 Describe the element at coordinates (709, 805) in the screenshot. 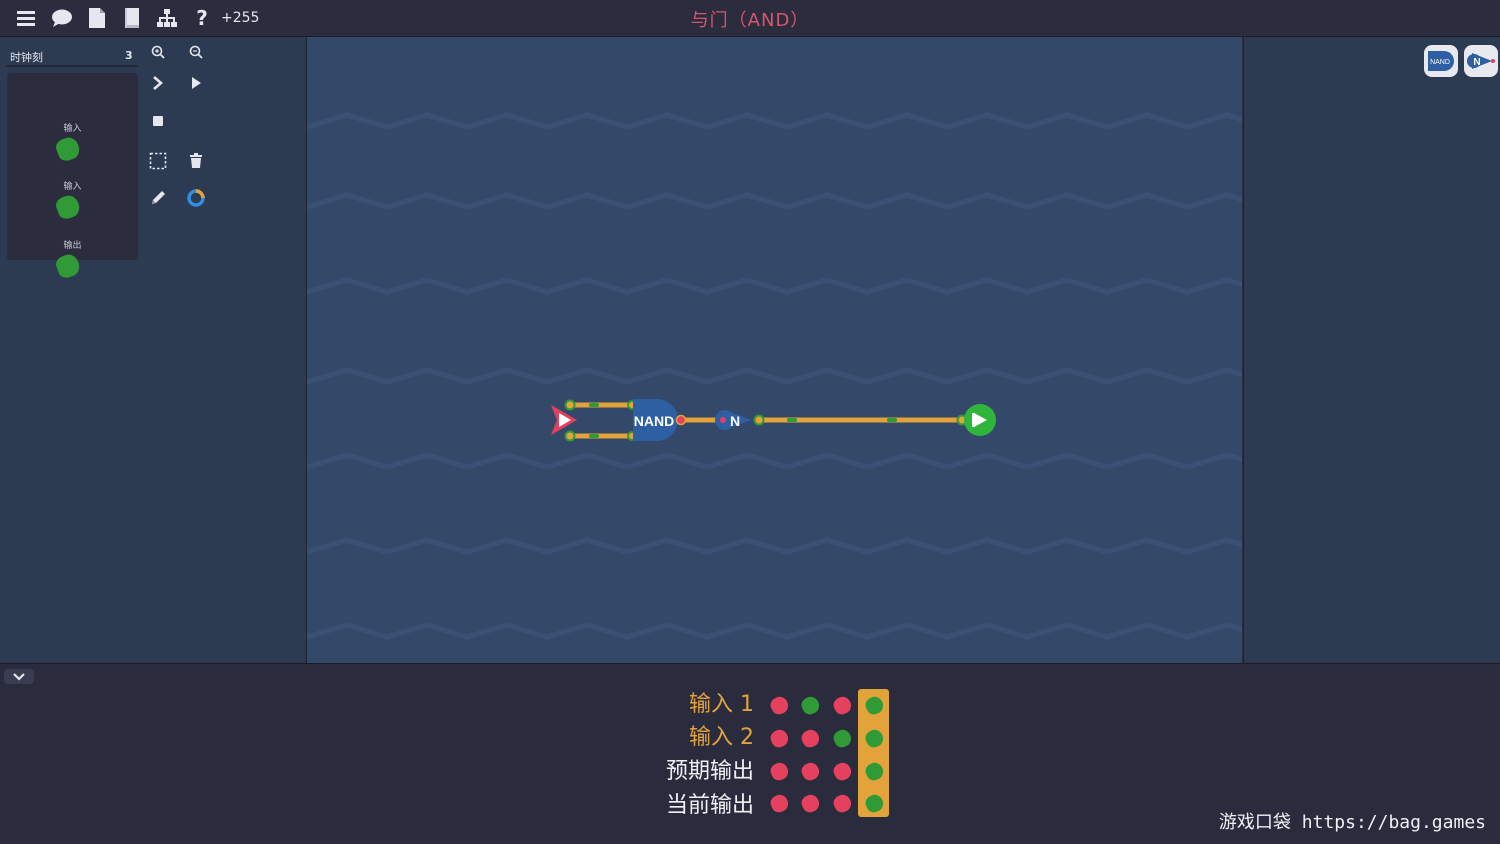

I see `truth-table-label-current: 当前输出` at that location.